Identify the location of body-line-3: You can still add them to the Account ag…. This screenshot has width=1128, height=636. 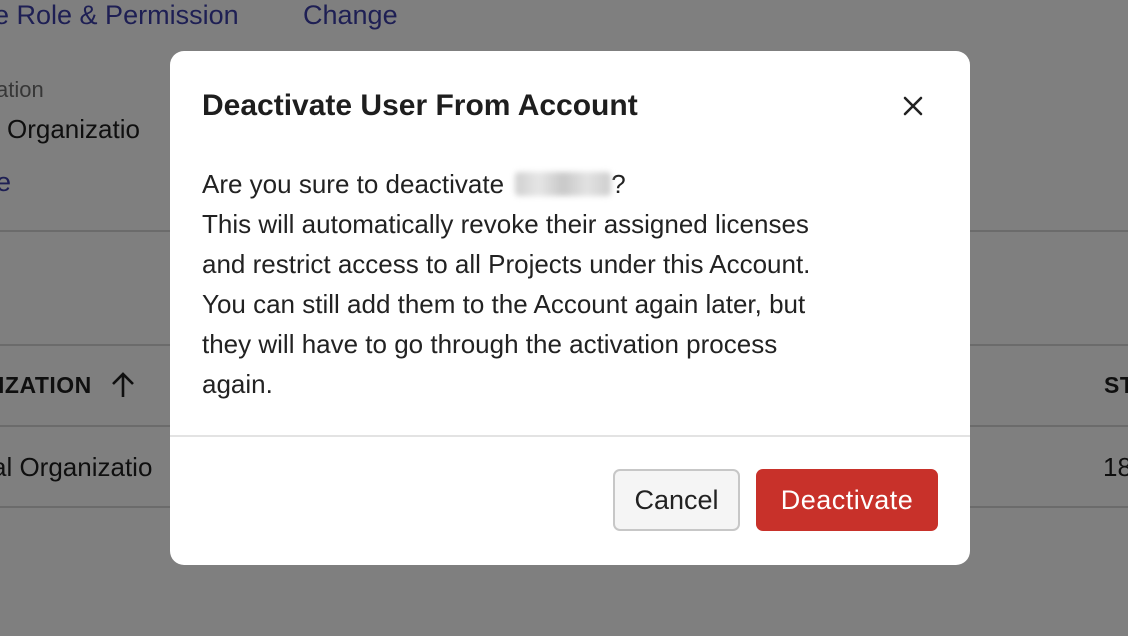
(504, 304).